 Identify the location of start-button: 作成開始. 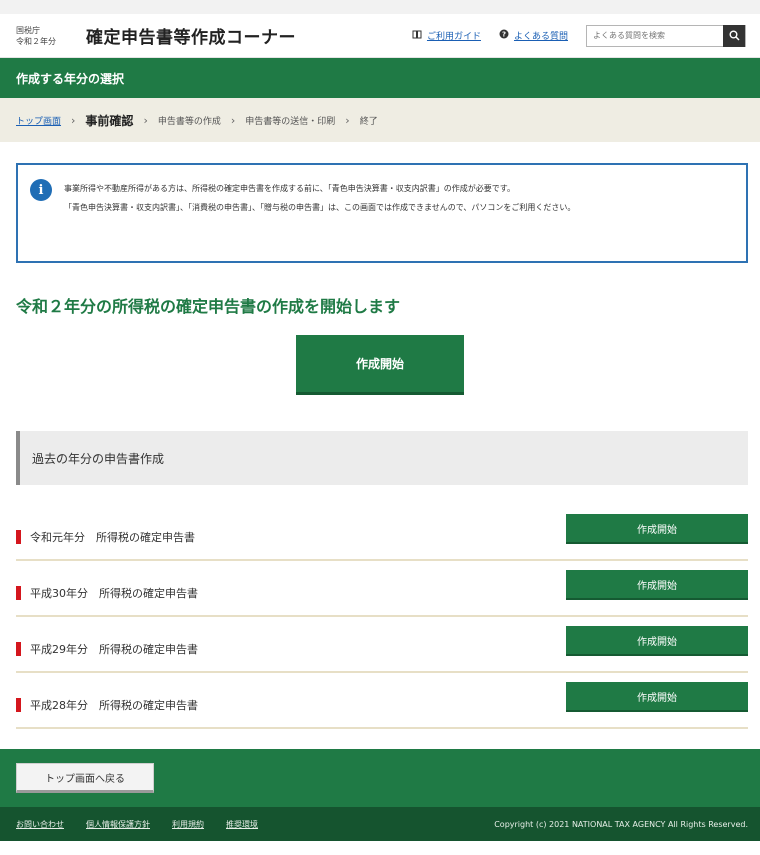
(380, 365).